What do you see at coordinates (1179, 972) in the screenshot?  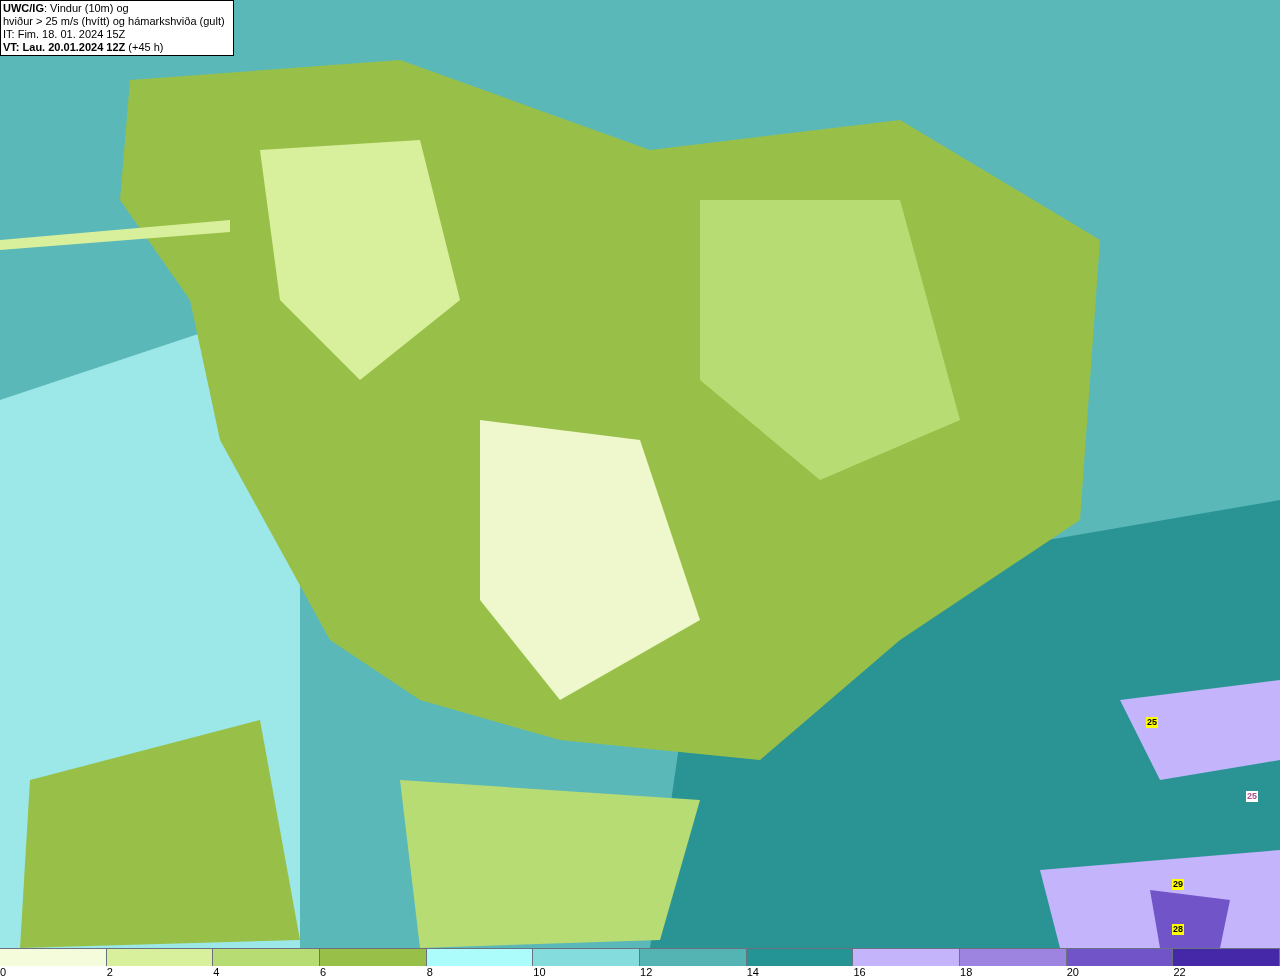 I see `scale-label: 22` at bounding box center [1179, 972].